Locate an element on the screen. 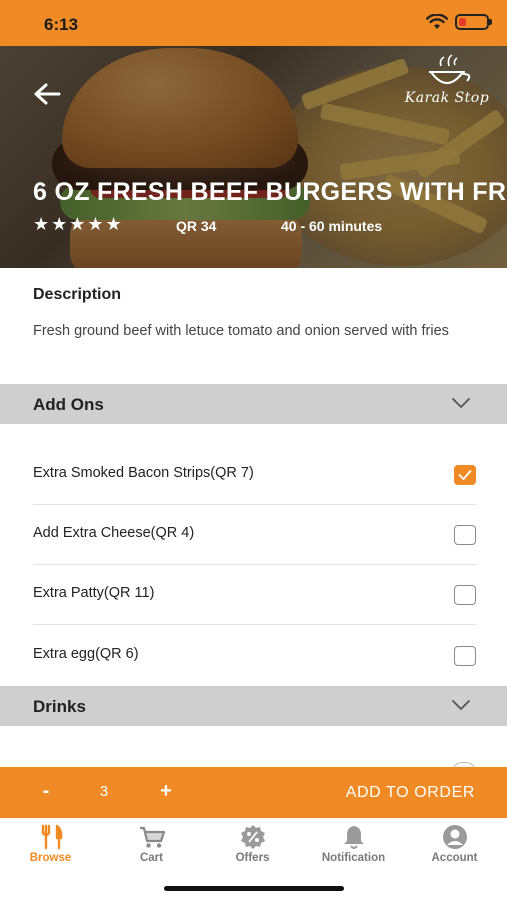 The height and width of the screenshot is (900, 507). tab-browse: Browse is located at coordinates (50, 844).